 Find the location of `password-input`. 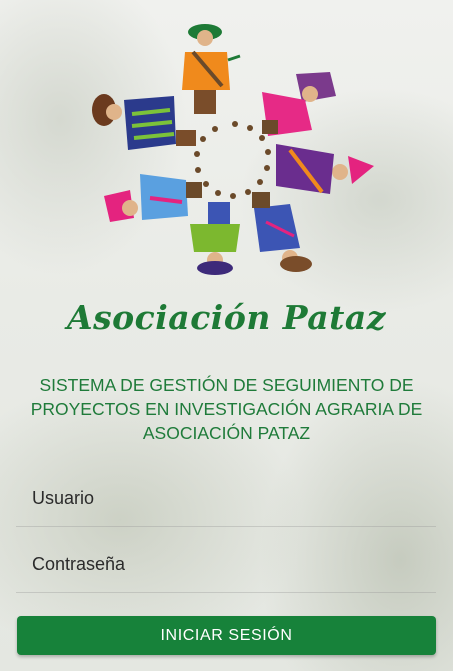

password-input is located at coordinates (226, 564).